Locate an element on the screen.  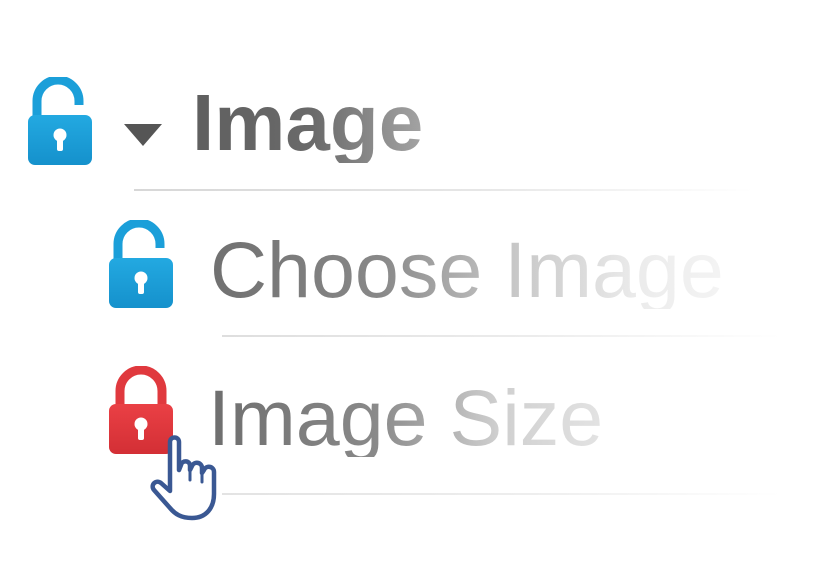
section-label: Image is located at coordinates (308, 122).